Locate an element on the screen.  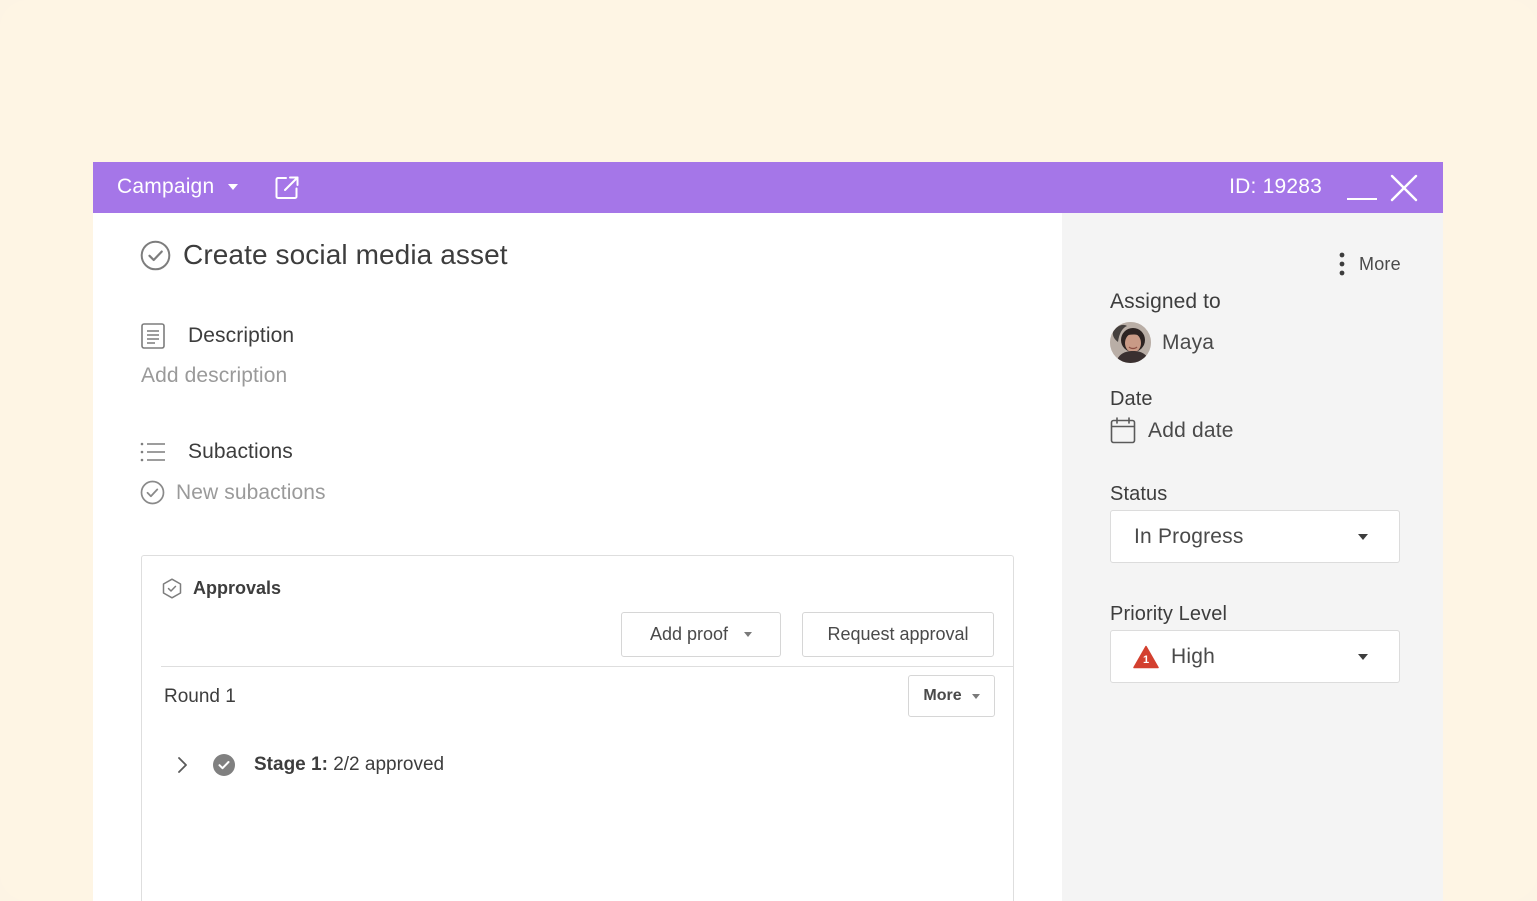
assignee-name: Maya is located at coordinates (1188, 342).